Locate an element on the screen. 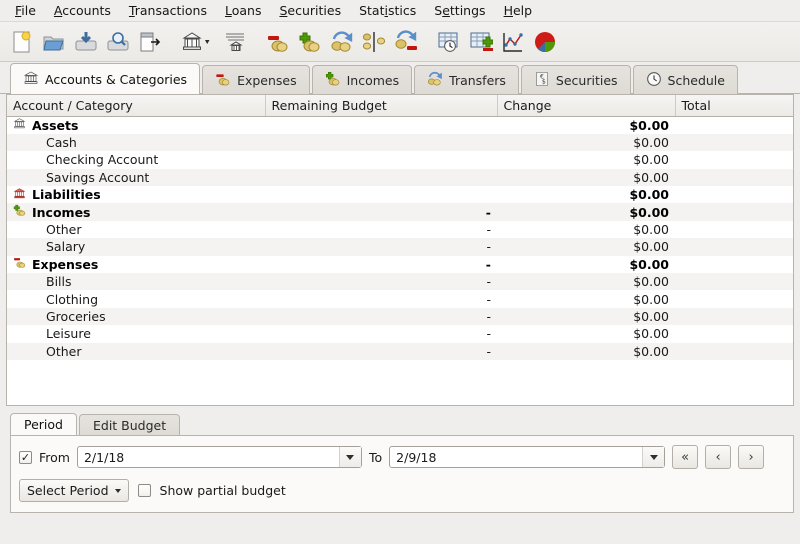 The width and height of the screenshot is (800, 544). to-label: To is located at coordinates (375, 457).